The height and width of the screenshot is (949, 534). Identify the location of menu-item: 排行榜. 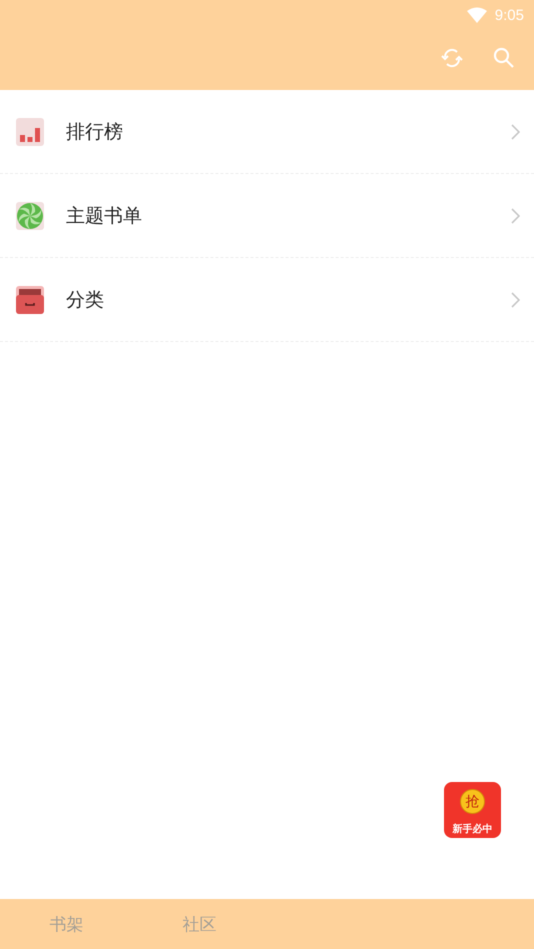
(267, 132).